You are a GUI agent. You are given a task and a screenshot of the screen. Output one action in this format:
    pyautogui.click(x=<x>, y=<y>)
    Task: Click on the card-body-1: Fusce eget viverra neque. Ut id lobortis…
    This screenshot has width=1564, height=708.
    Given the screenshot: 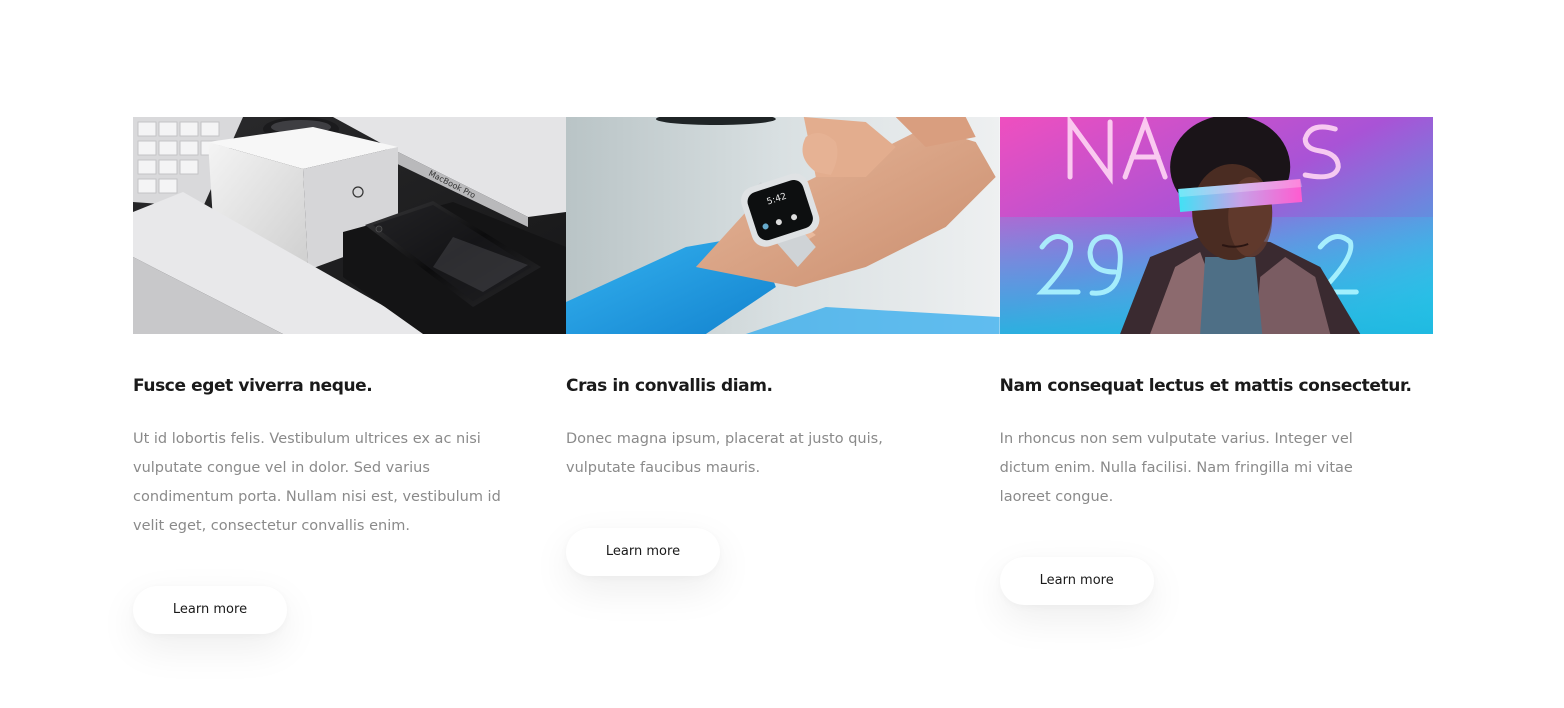 What is the action you would take?
    pyautogui.click(x=349, y=484)
    